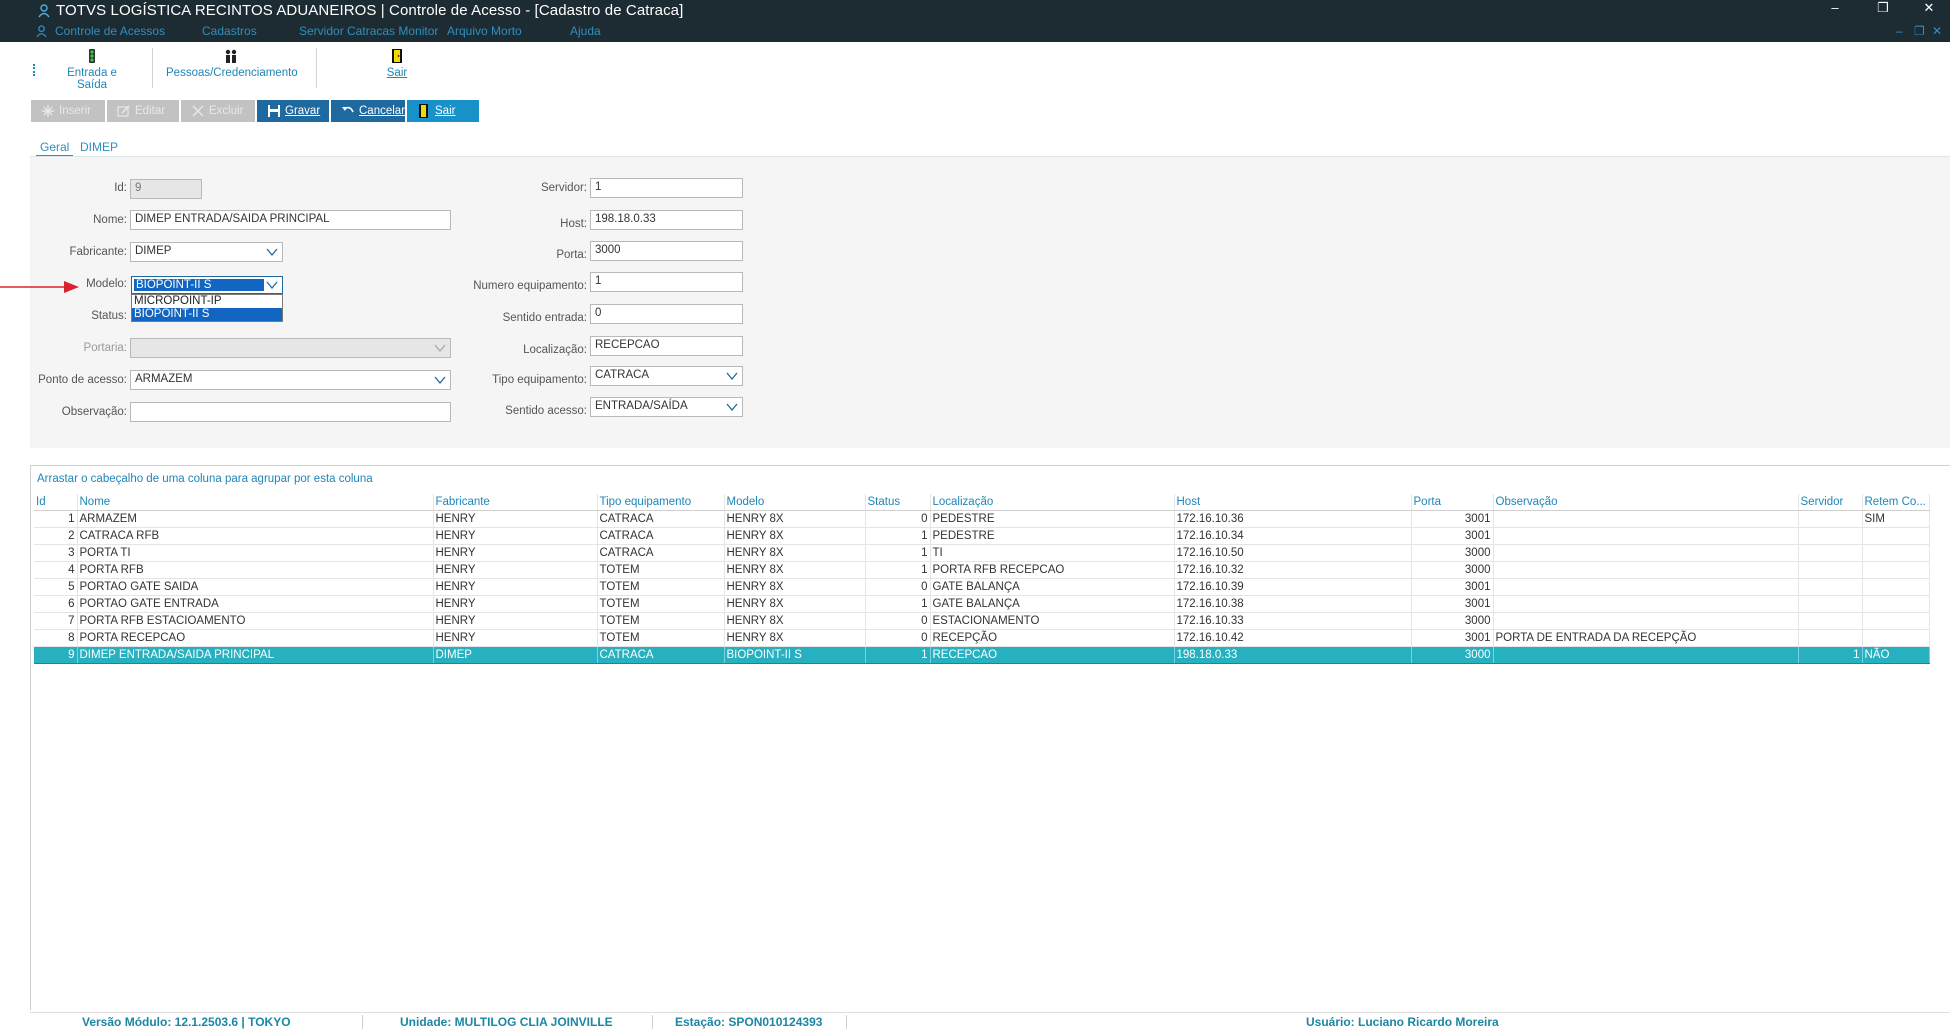 This screenshot has height=1030, width=1950. Describe the element at coordinates (368, 31) in the screenshot. I see `menu-servidor-catracas: Servidor Catracas Monitor` at that location.